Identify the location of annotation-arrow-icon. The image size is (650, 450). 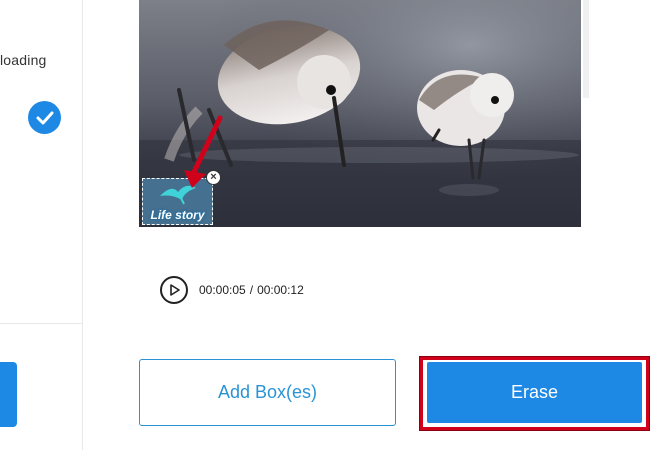
(203, 151).